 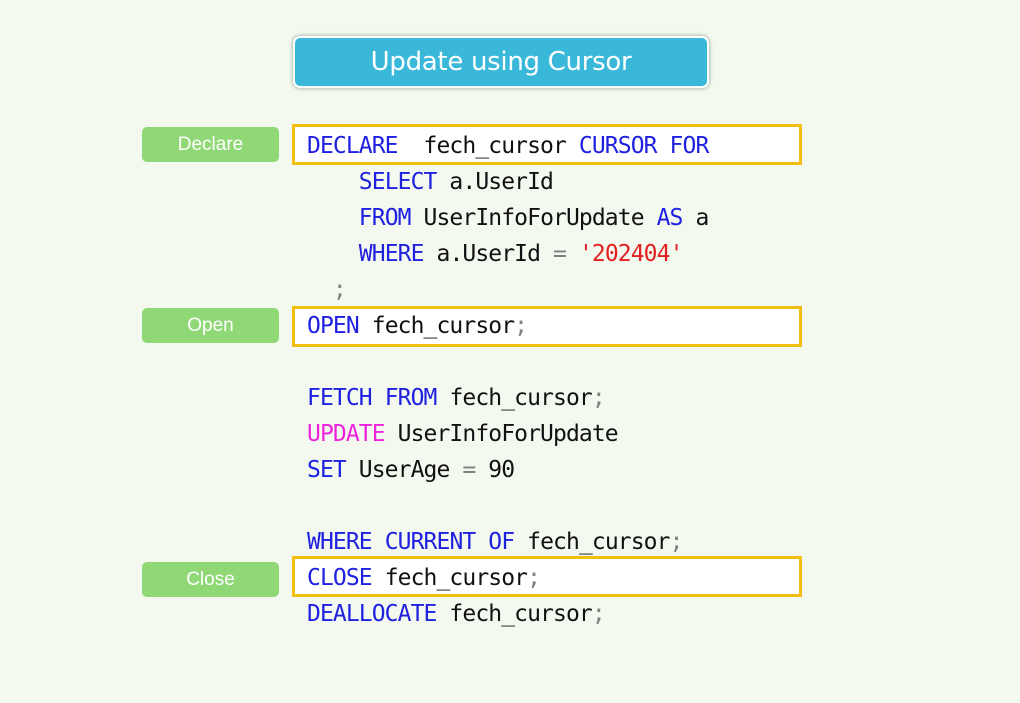 What do you see at coordinates (618, 146) in the screenshot?
I see `code-keyword: CURSOR` at bounding box center [618, 146].